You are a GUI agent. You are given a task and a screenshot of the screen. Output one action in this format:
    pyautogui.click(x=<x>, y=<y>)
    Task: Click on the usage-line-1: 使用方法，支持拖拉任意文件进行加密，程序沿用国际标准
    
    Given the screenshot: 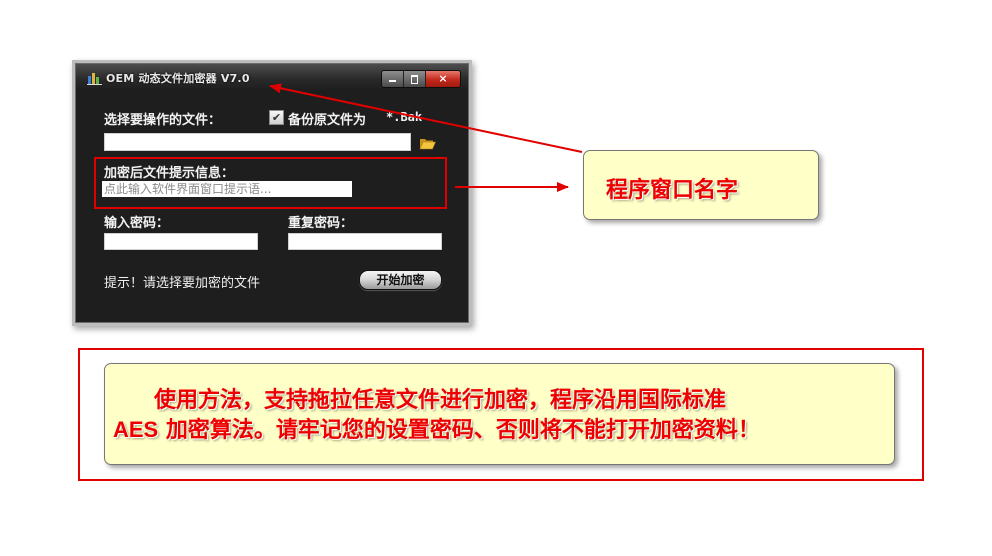 What is the action you would take?
    pyautogui.click(x=440, y=400)
    